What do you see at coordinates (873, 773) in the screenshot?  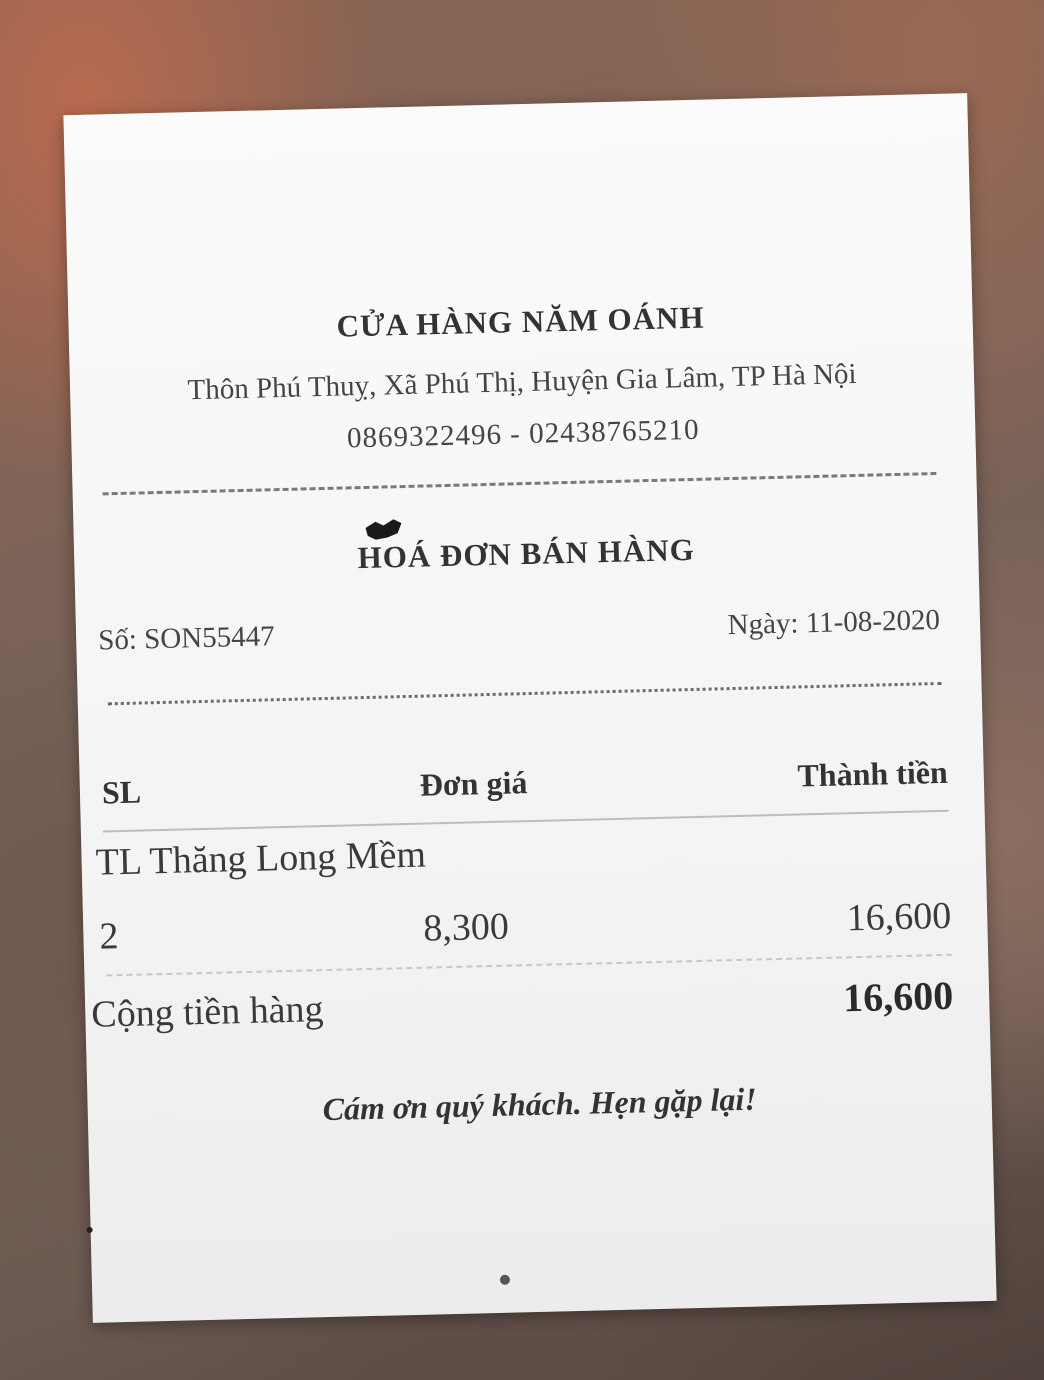 I see `column-header-amount: Thành tiền` at bounding box center [873, 773].